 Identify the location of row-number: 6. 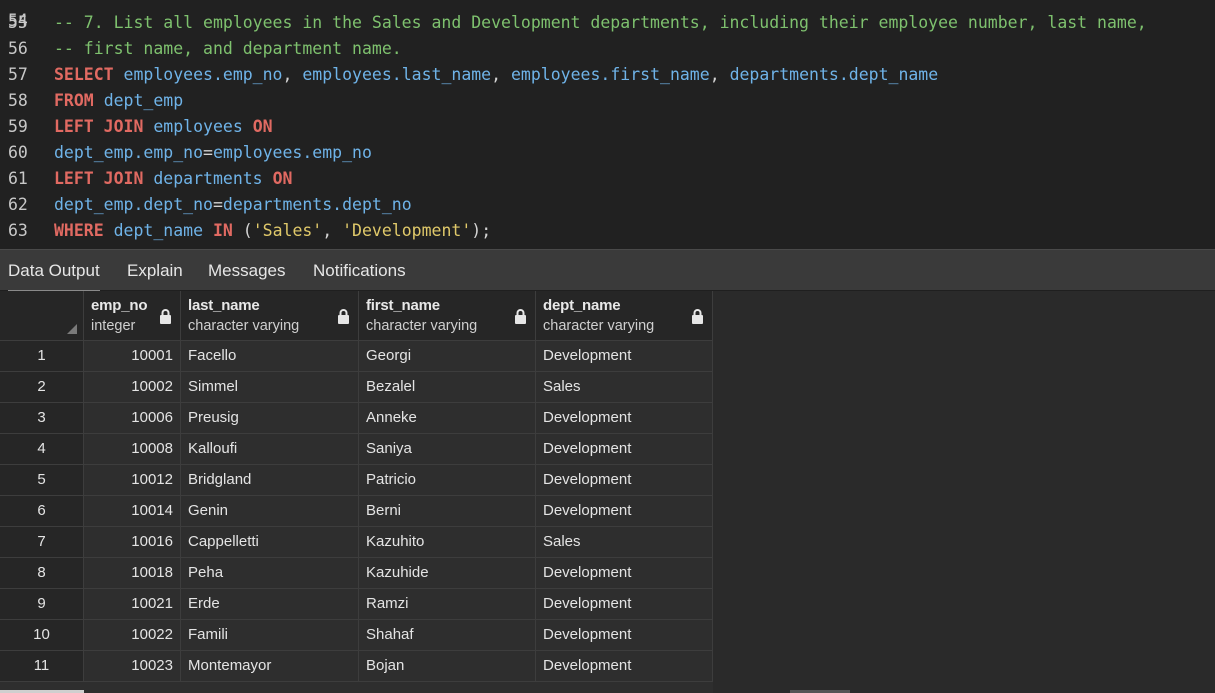
(42, 511).